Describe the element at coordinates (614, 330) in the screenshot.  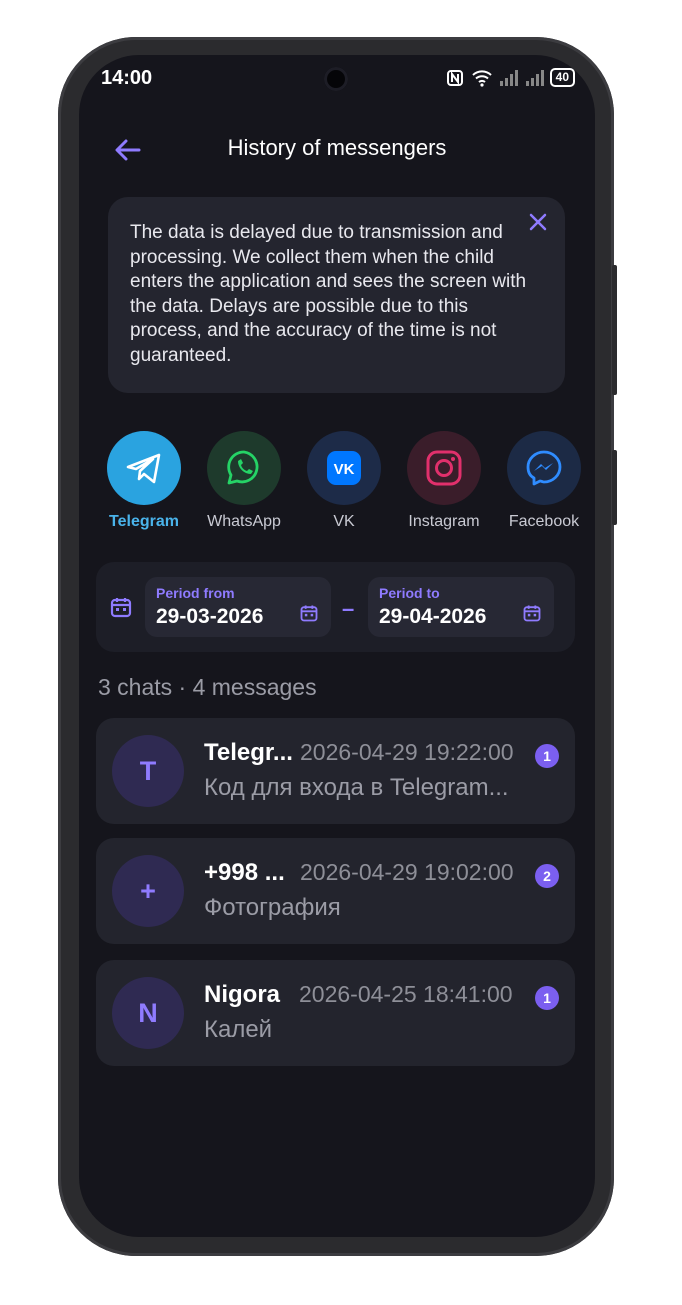
I see `volume-button` at that location.